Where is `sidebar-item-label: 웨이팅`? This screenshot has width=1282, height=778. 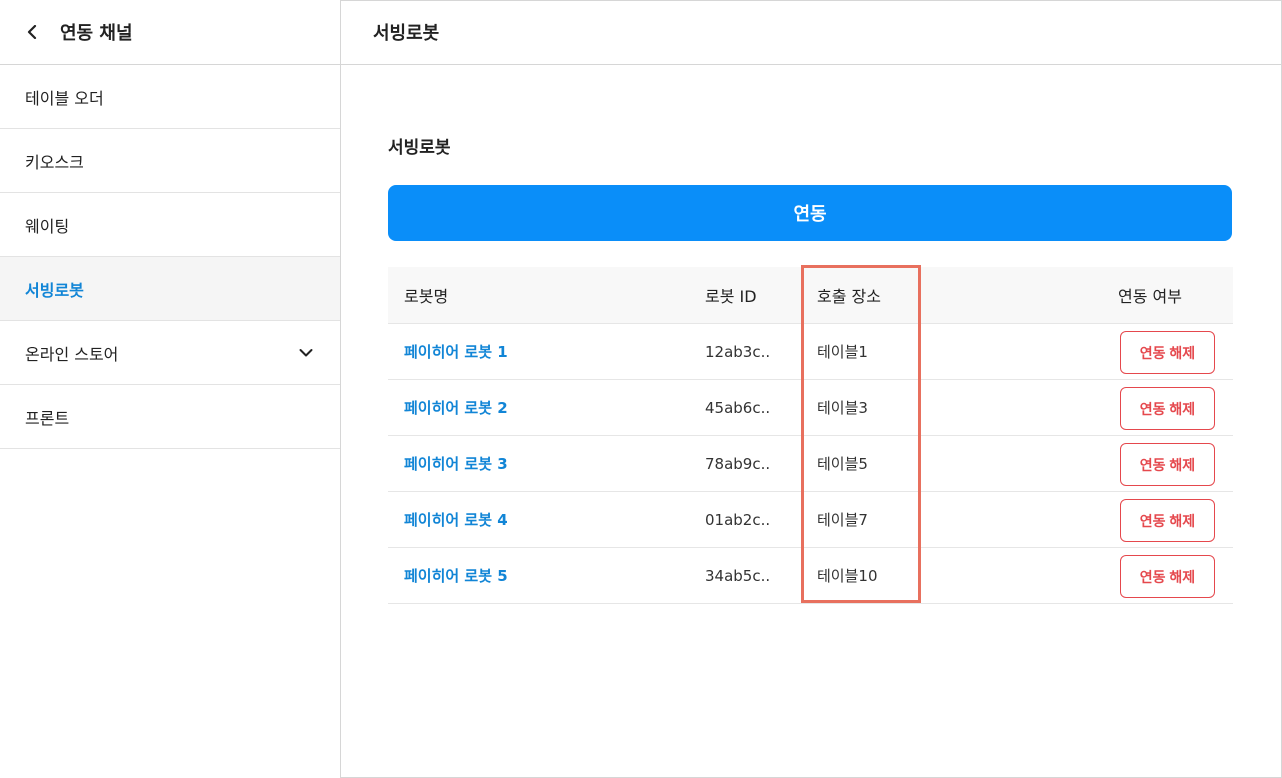 sidebar-item-label: 웨이팅 is located at coordinates (47, 226).